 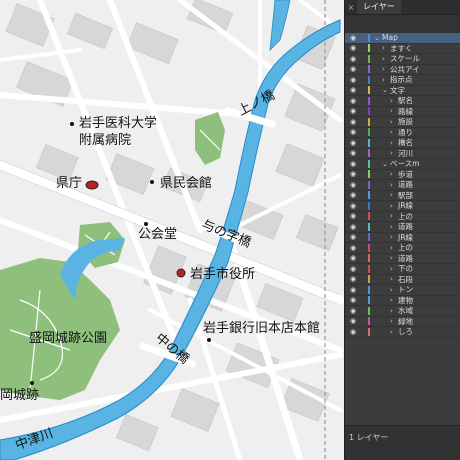 What do you see at coordinates (369, 437) in the screenshot?
I see `layer-count: 1 レイヤー` at bounding box center [369, 437].